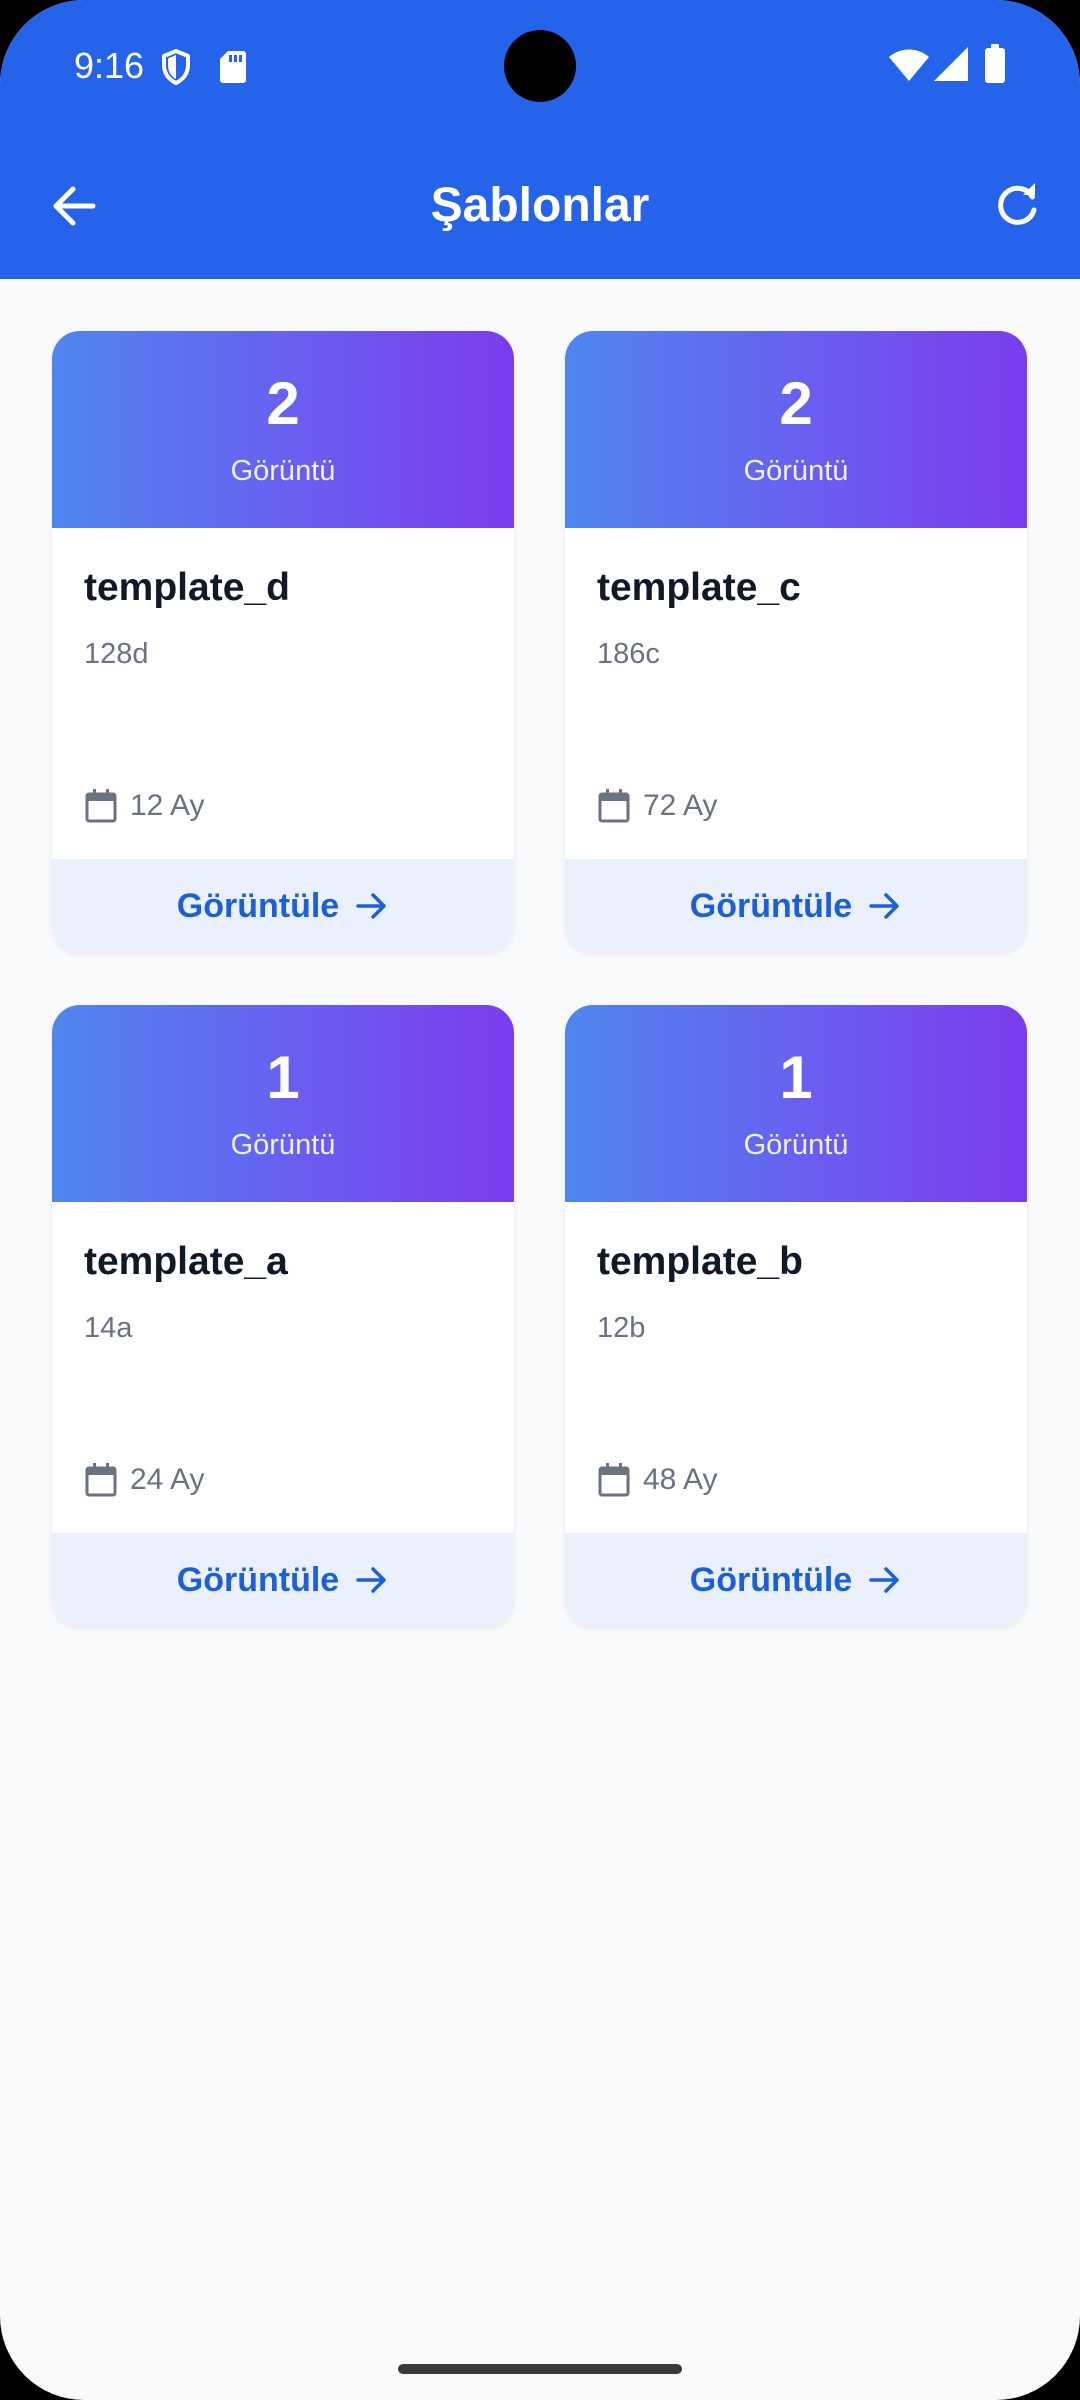 Image resolution: width=1080 pixels, height=2400 pixels. I want to click on template-code: 12b, so click(621, 1328).